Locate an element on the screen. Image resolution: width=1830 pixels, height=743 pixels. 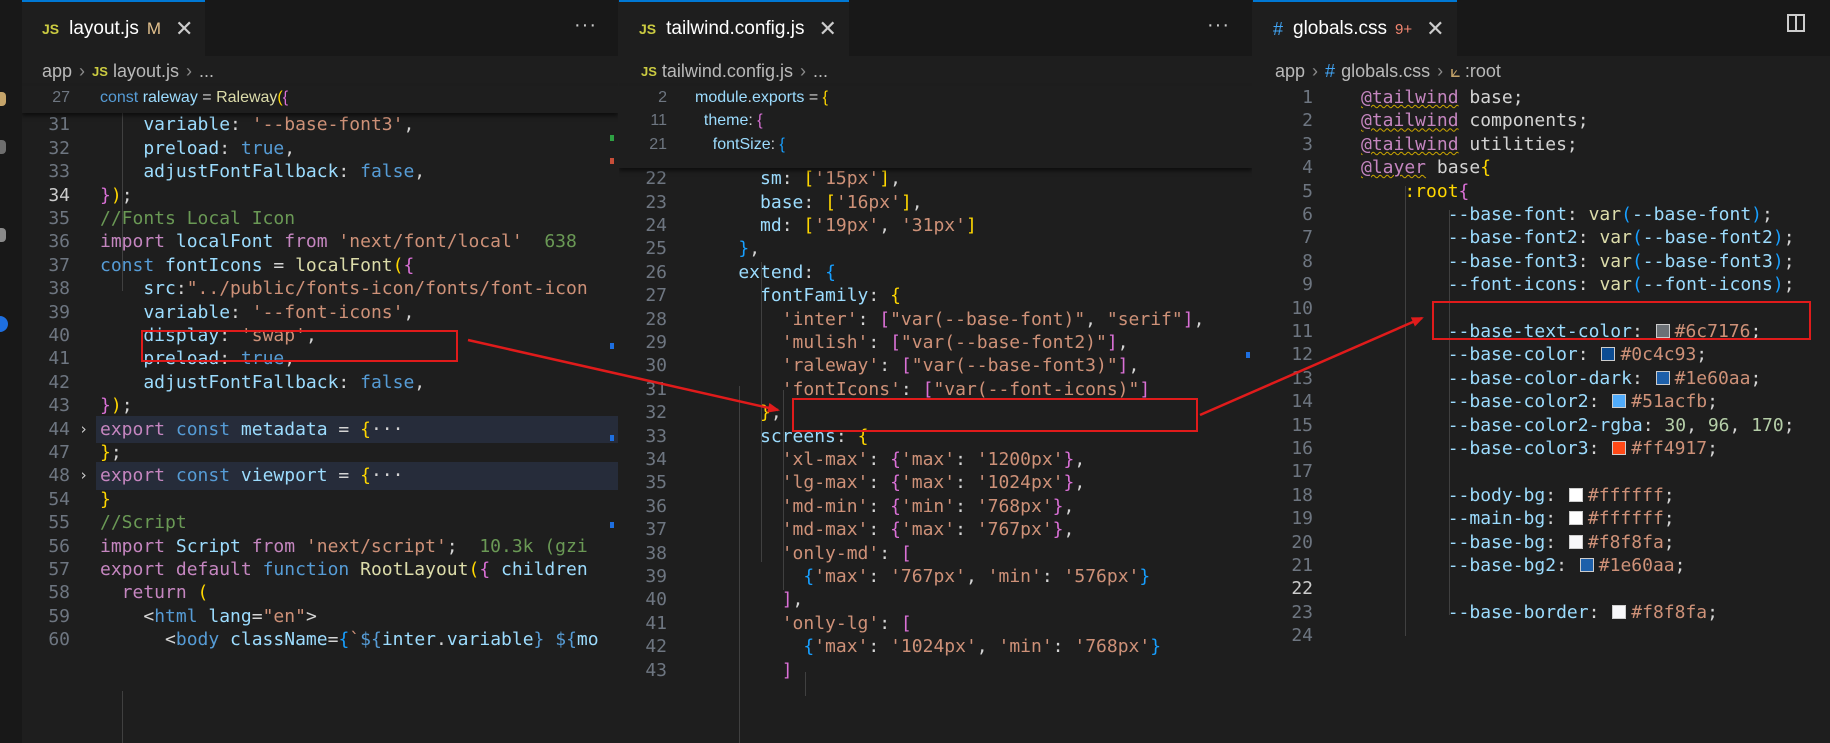
token: true is located at coordinates (262, 148).